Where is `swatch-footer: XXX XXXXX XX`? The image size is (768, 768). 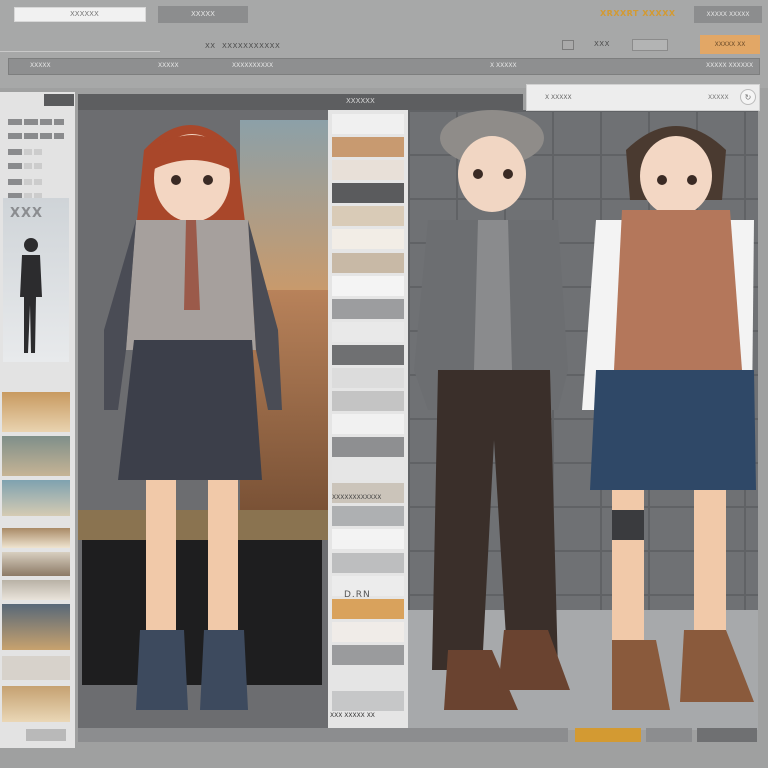 swatch-footer: XXX XXXXX XX is located at coordinates (352, 715).